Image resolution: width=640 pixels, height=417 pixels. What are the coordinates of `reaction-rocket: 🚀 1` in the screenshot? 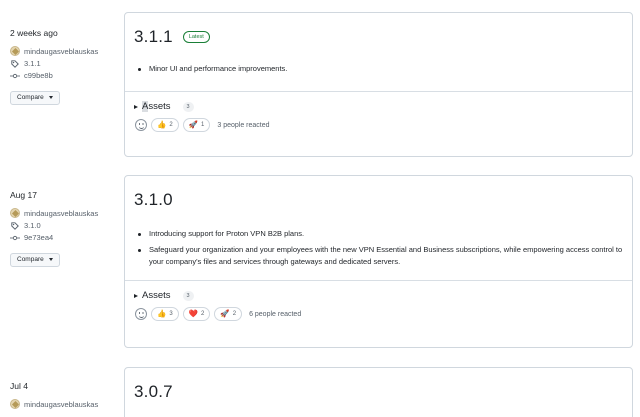 It's located at (196, 125).